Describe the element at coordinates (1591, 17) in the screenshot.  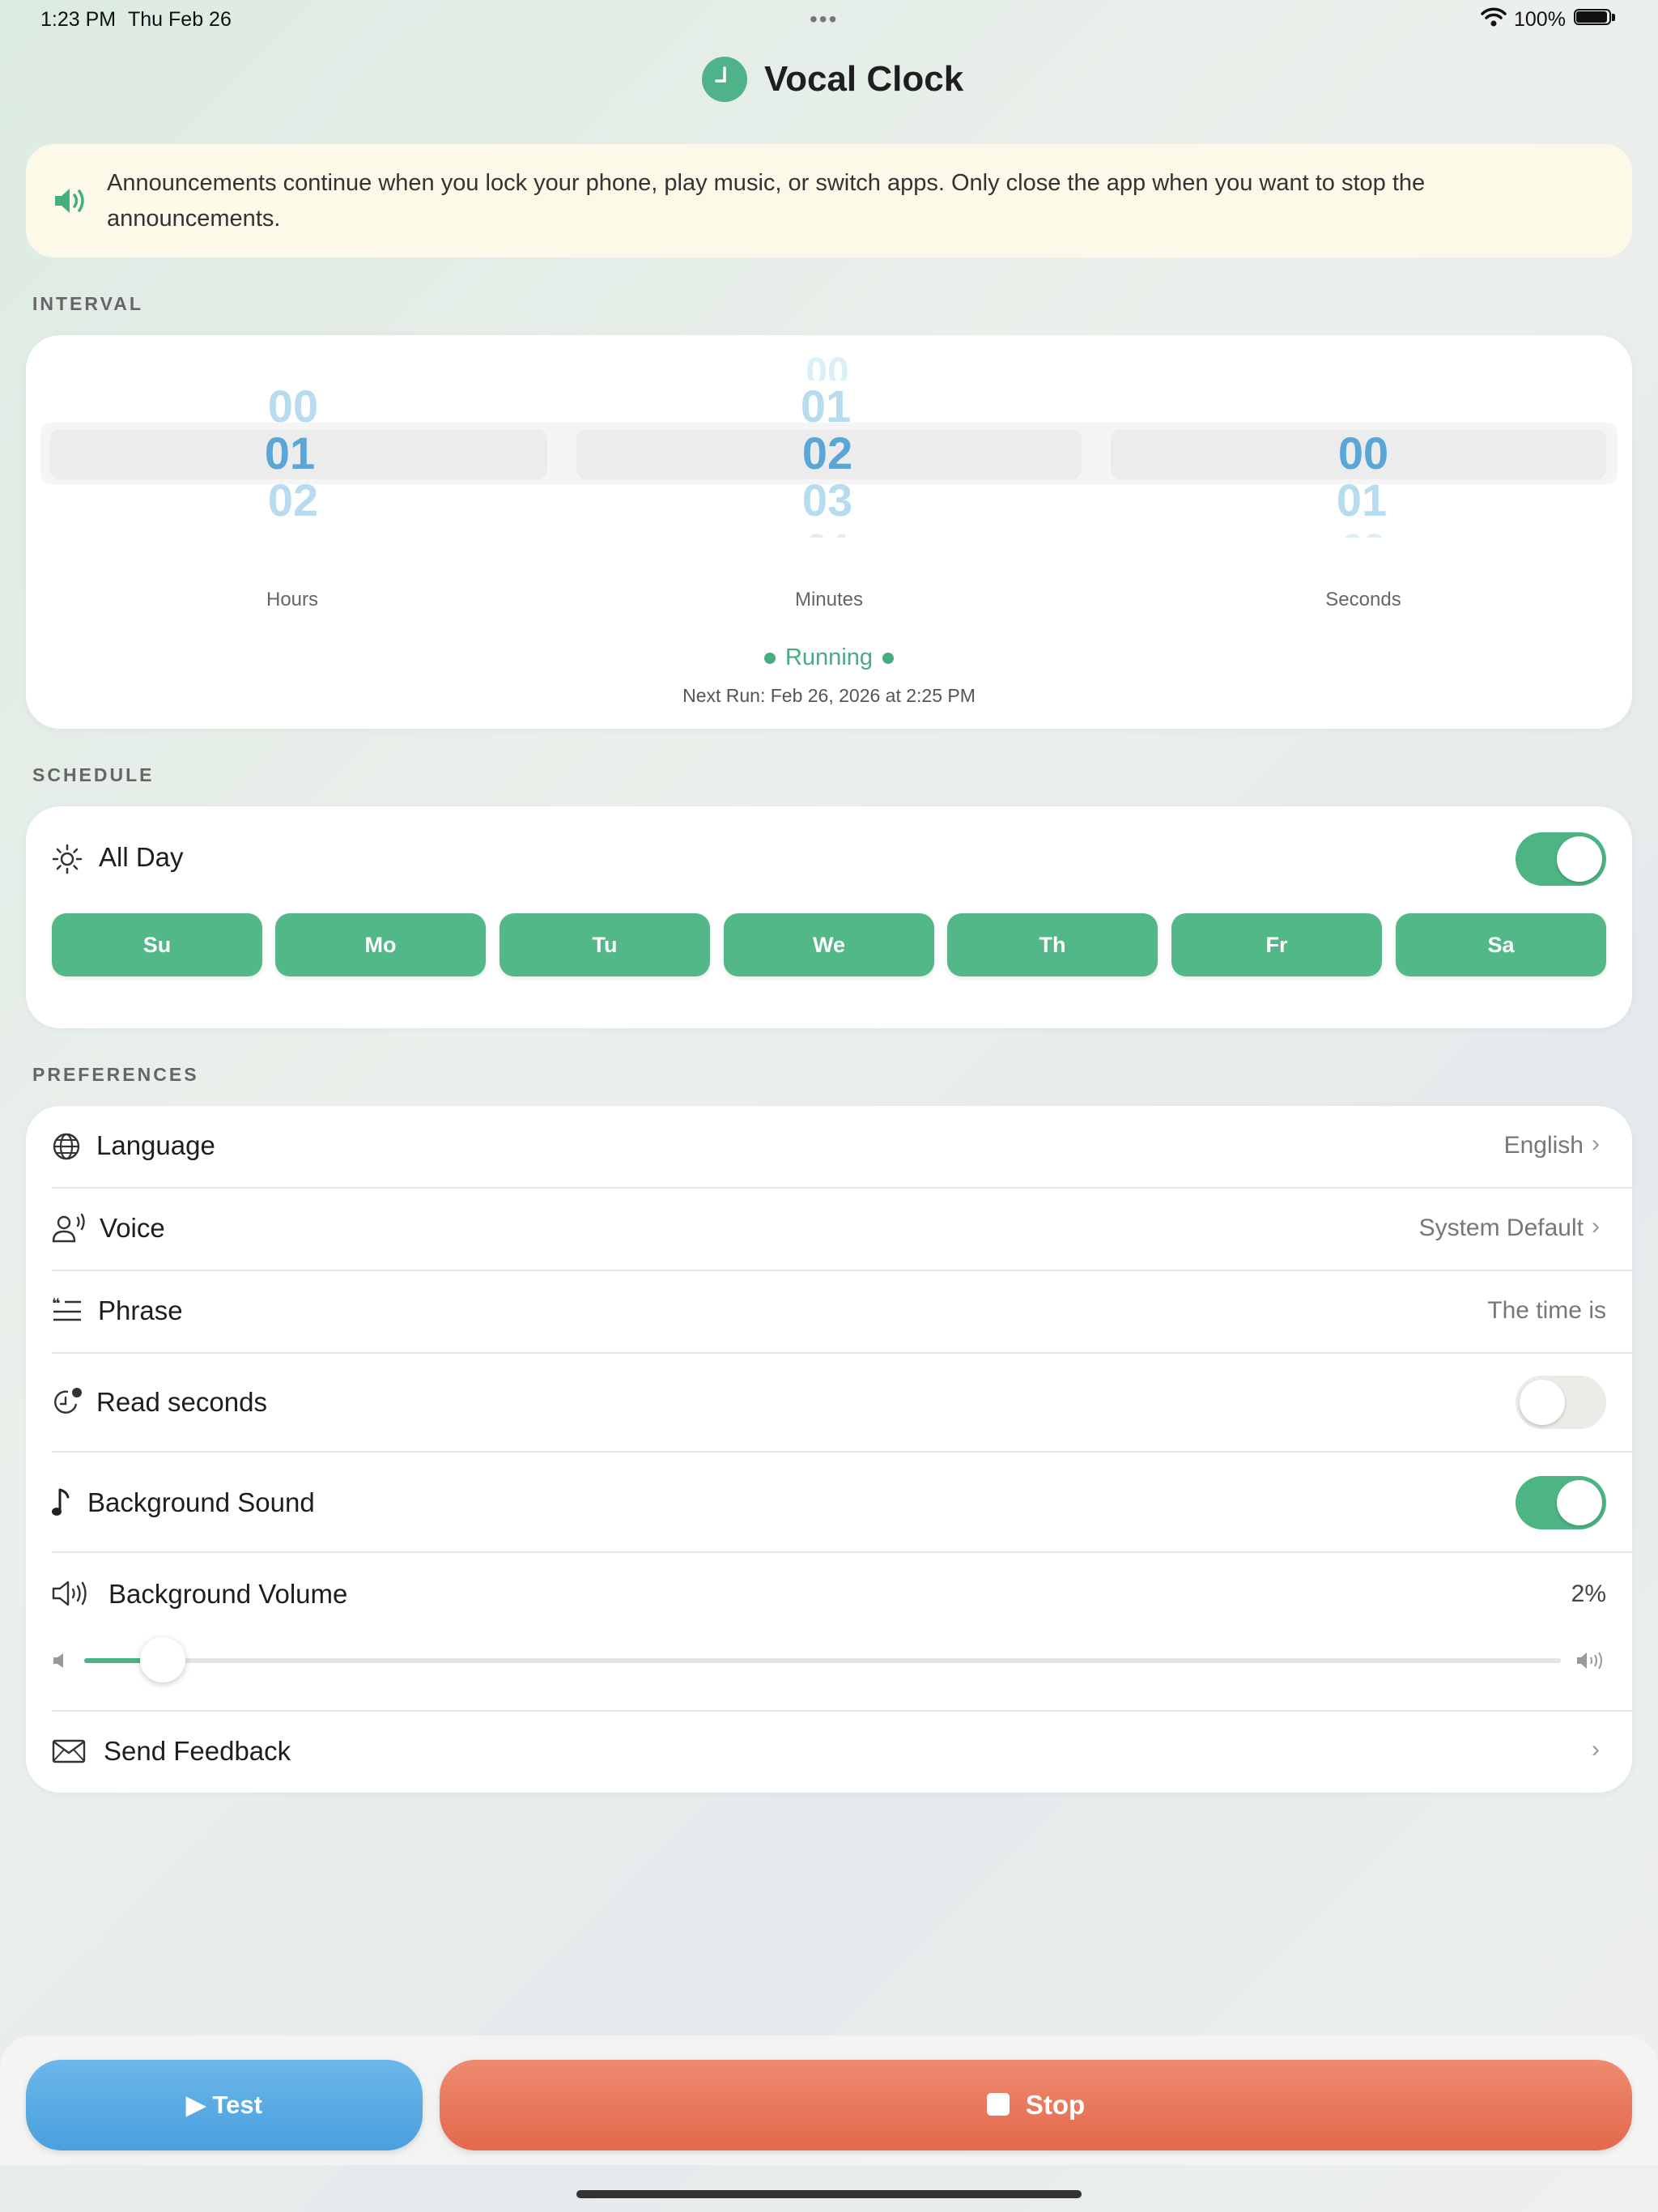
I see `battery-fill` at that location.